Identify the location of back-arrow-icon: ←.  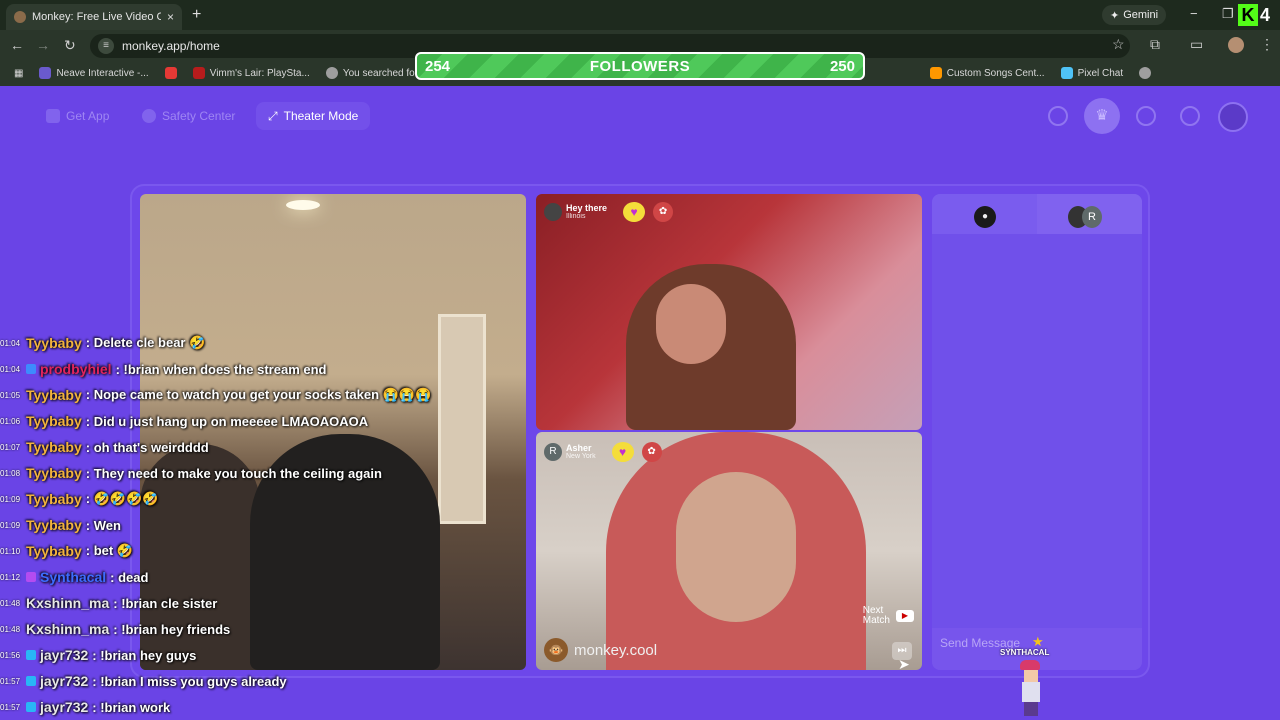
(17, 45).